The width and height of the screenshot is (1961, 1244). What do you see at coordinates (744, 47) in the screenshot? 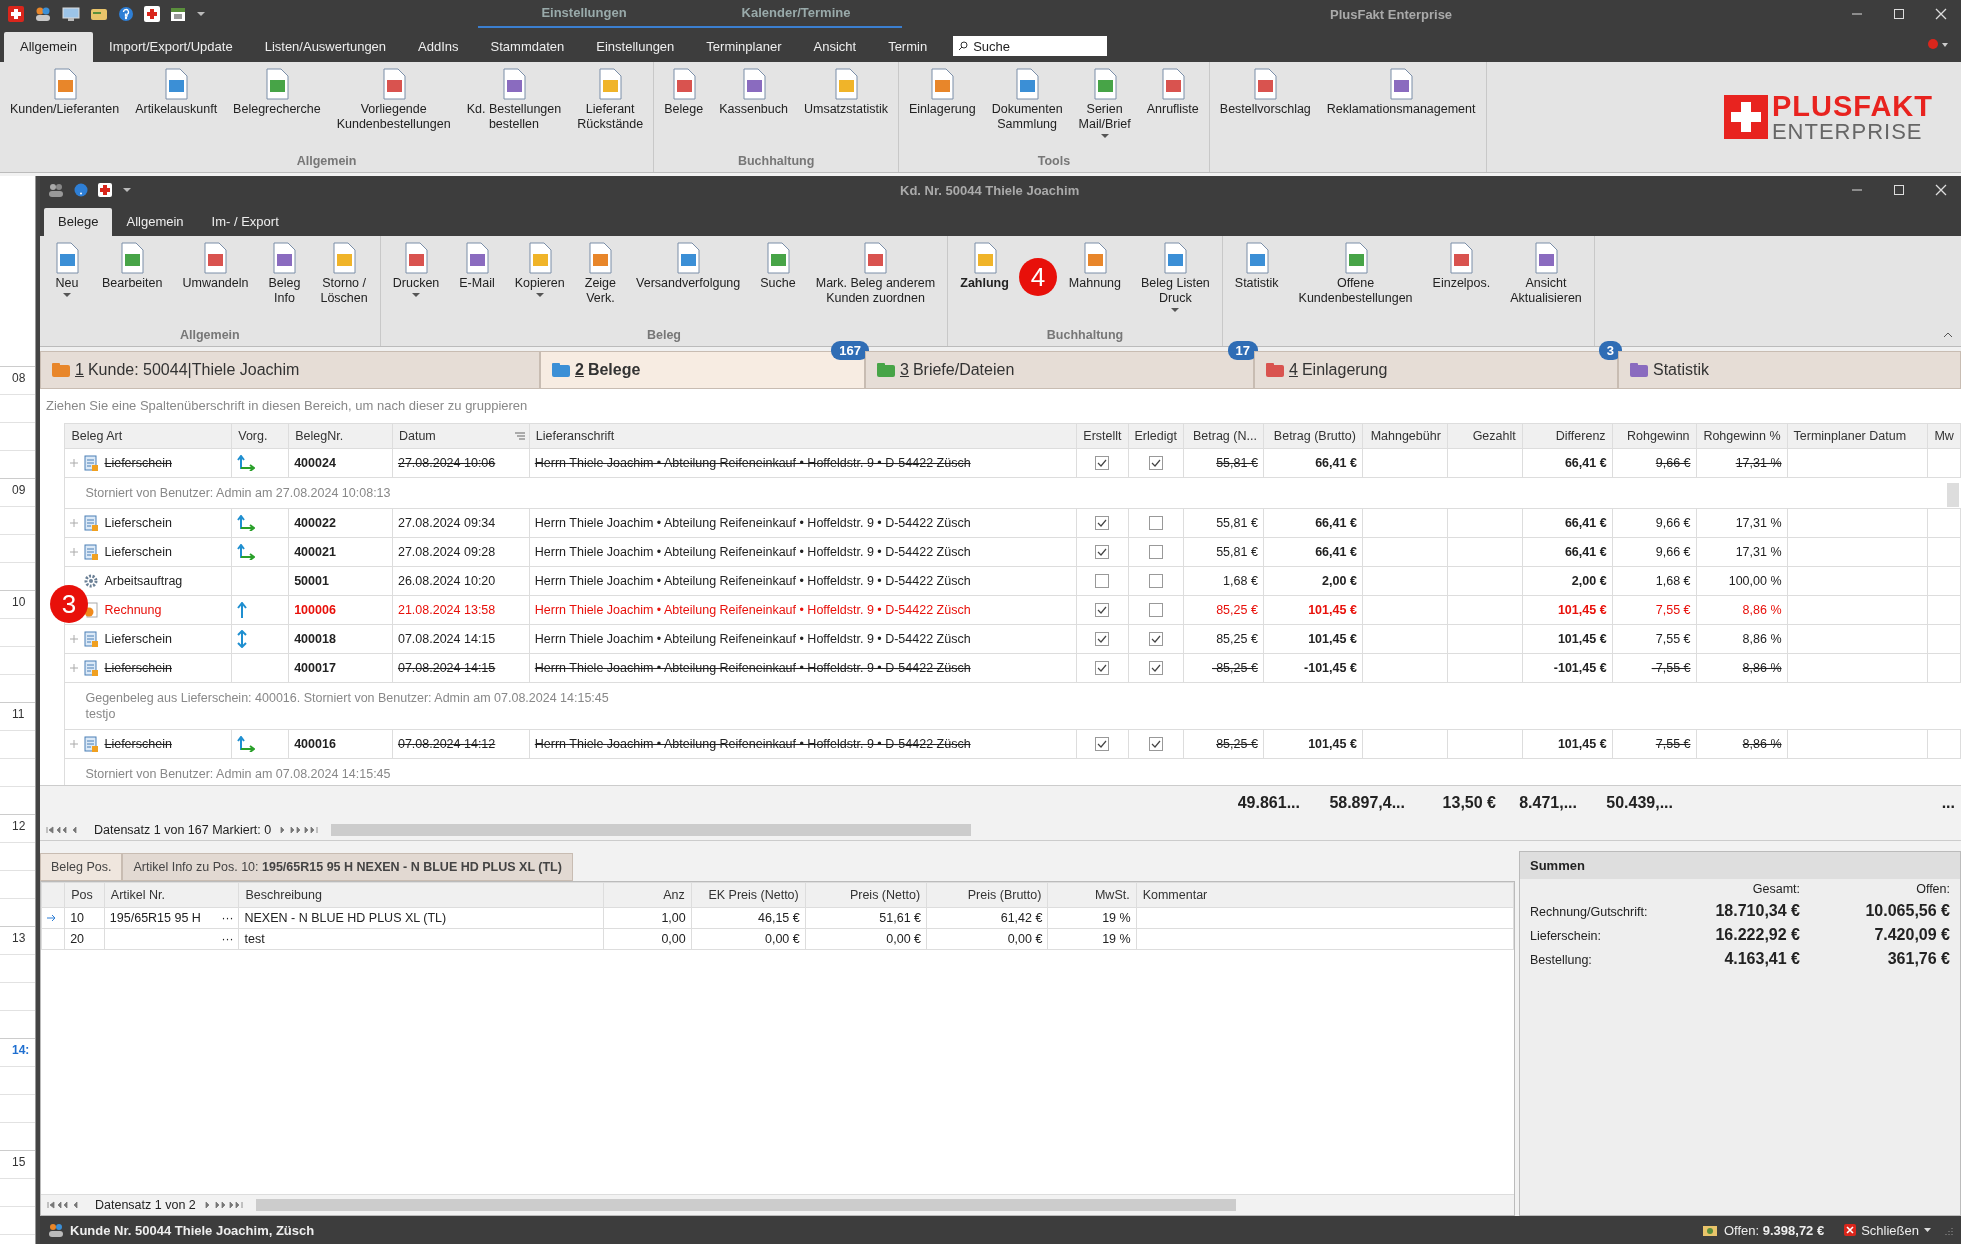
I see `menu-tab: Terminplaner` at bounding box center [744, 47].